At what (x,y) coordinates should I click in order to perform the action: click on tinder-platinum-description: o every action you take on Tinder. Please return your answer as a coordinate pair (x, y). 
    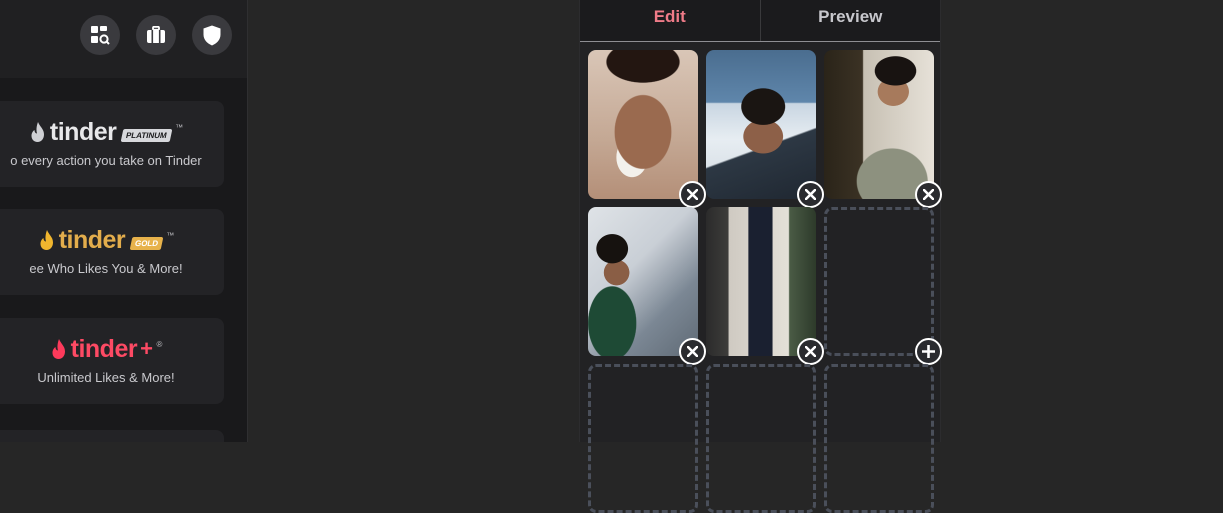
    Looking at the image, I should click on (106, 160).